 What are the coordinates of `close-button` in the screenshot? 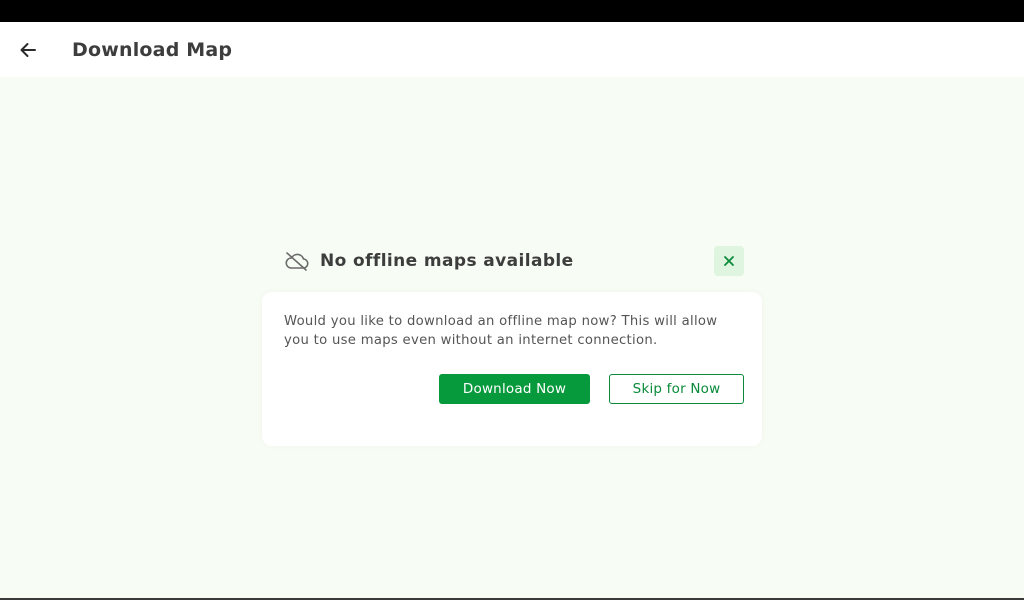 It's located at (729, 261).